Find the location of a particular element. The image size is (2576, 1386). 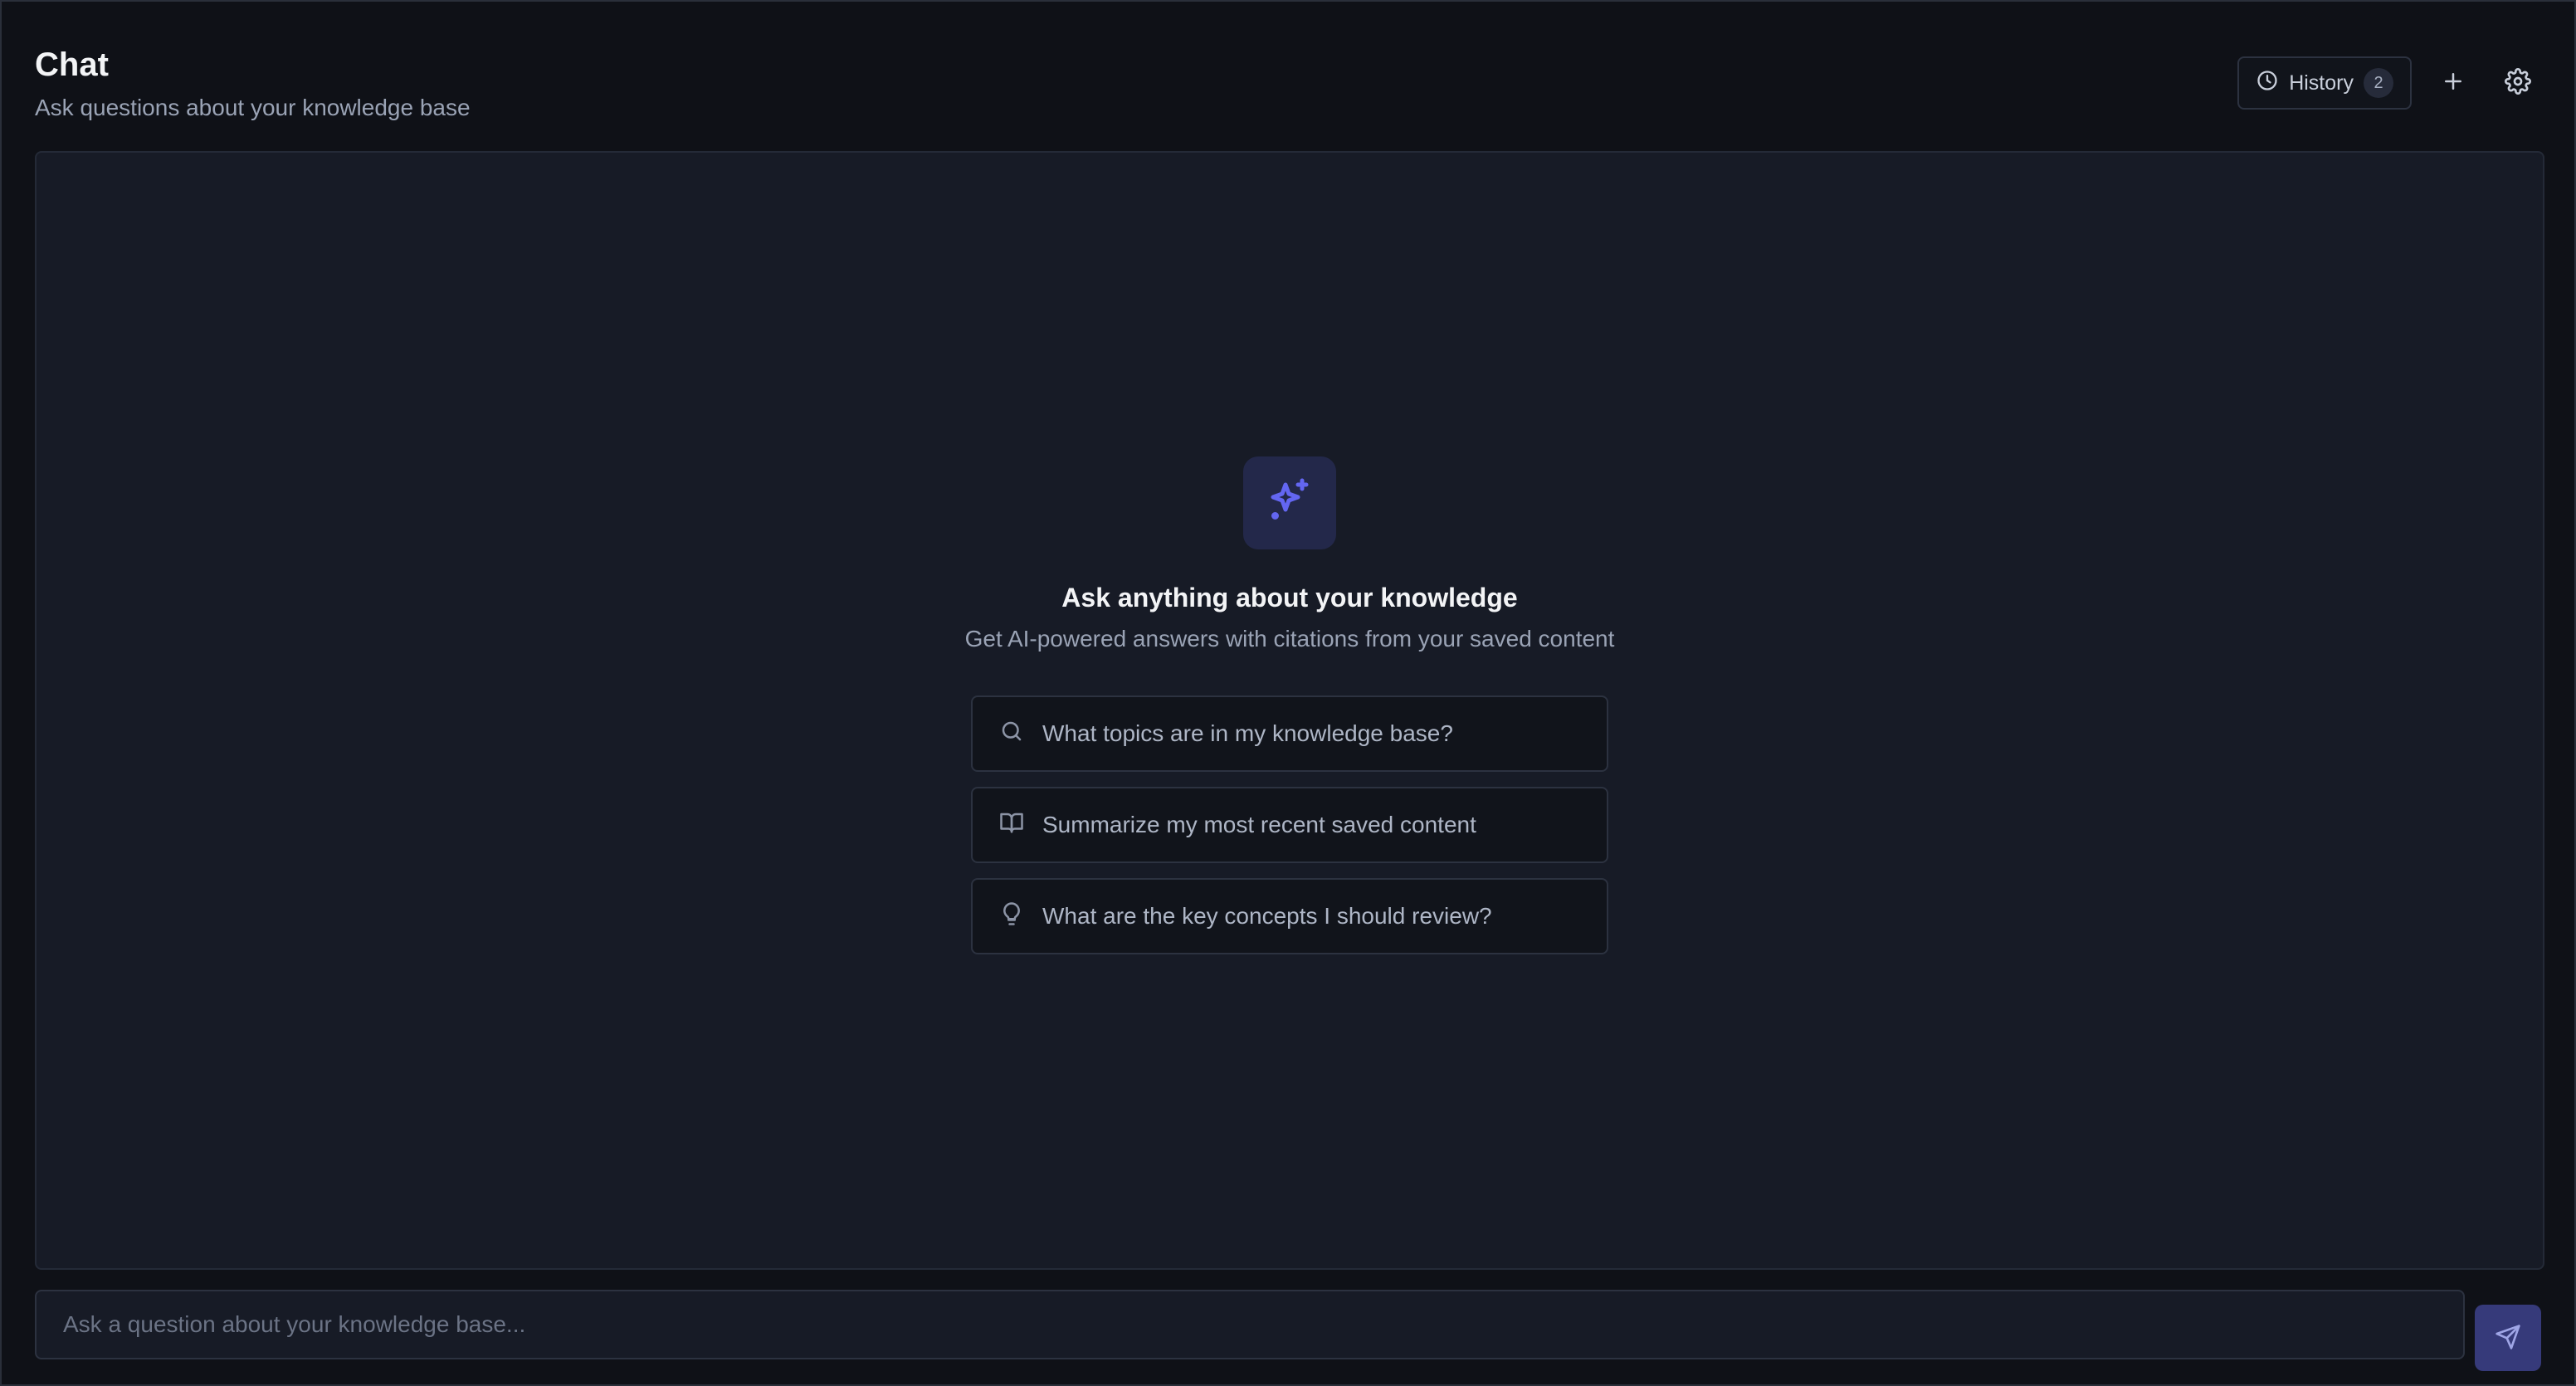

header-actions: History 2 is located at coordinates (2389, 83).